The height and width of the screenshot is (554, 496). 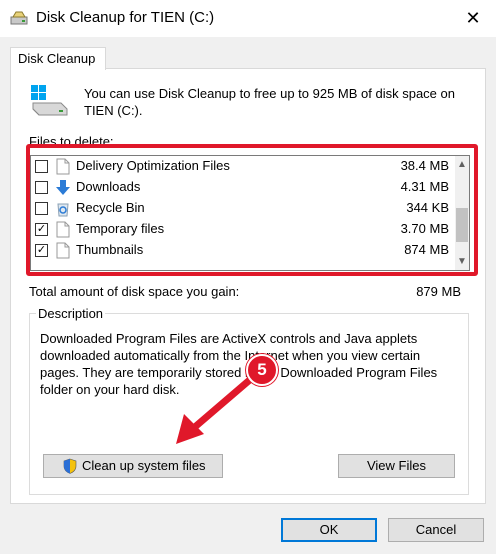 What do you see at coordinates (243, 187) in the screenshot?
I see `file-row: Downloads 4.31 MB` at bounding box center [243, 187].